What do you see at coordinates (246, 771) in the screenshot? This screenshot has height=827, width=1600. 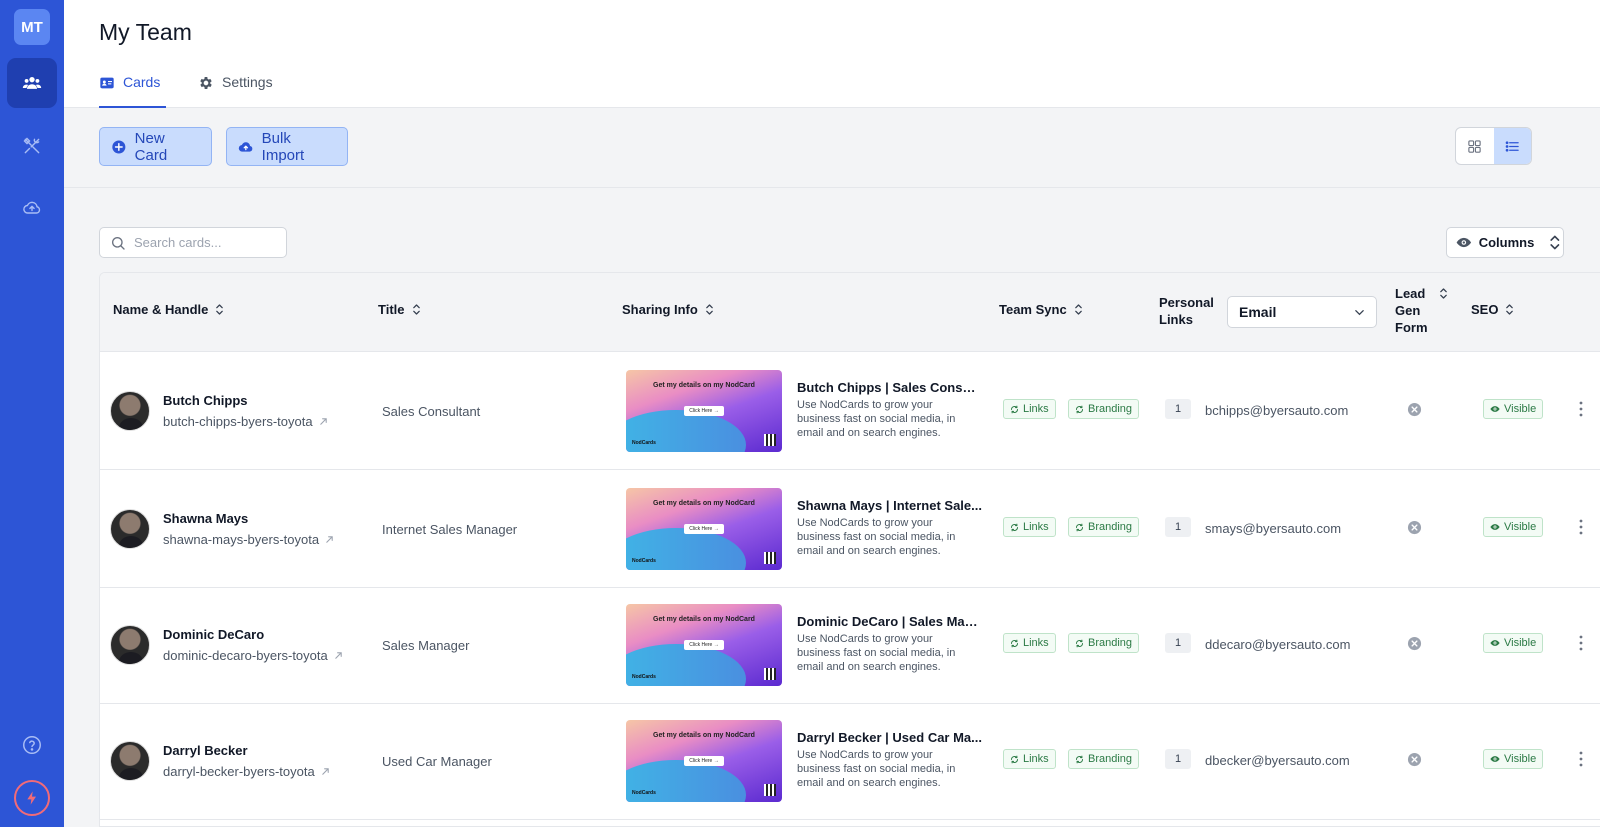 I see `member-handle-link: darryl-becker-byers-toyota` at bounding box center [246, 771].